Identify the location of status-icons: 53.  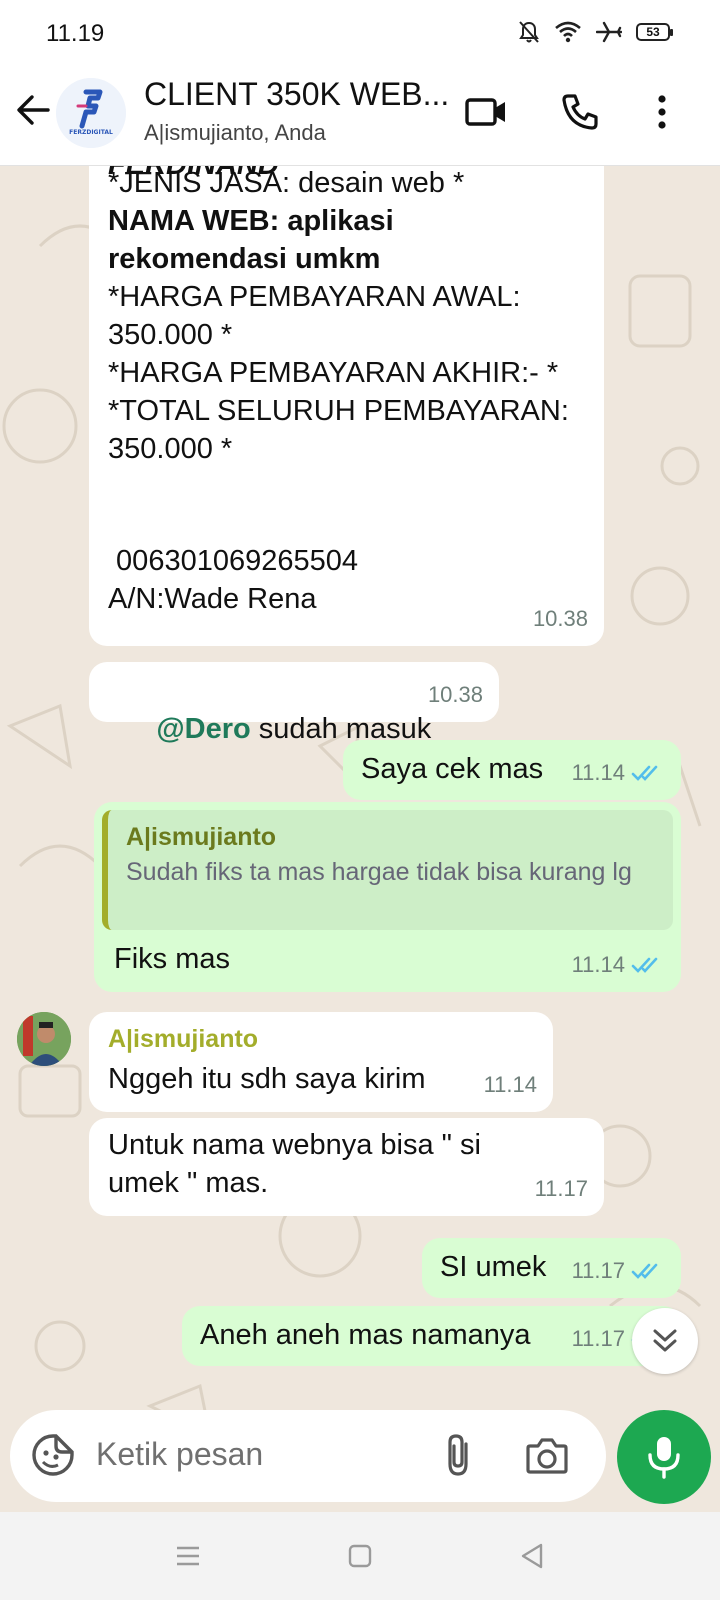
(595, 32).